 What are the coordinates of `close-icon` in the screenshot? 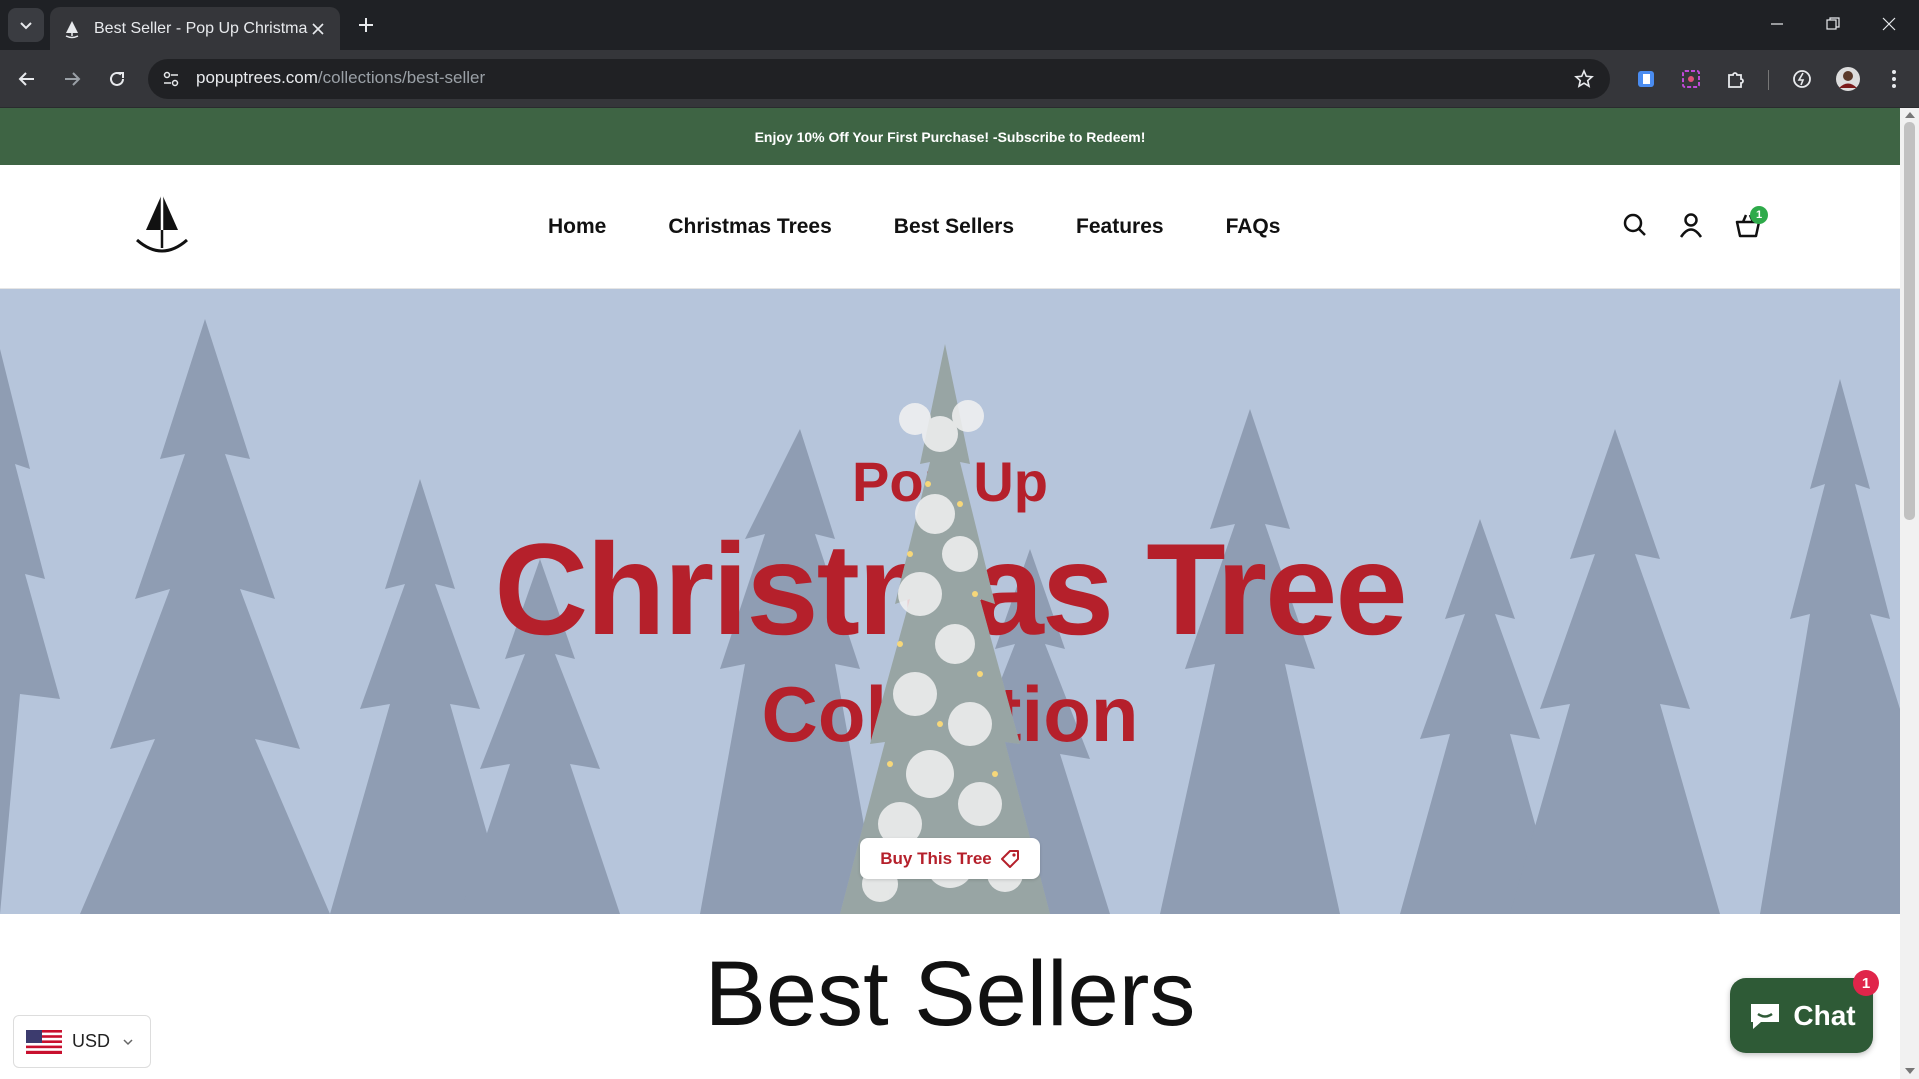 It's located at (1889, 24).